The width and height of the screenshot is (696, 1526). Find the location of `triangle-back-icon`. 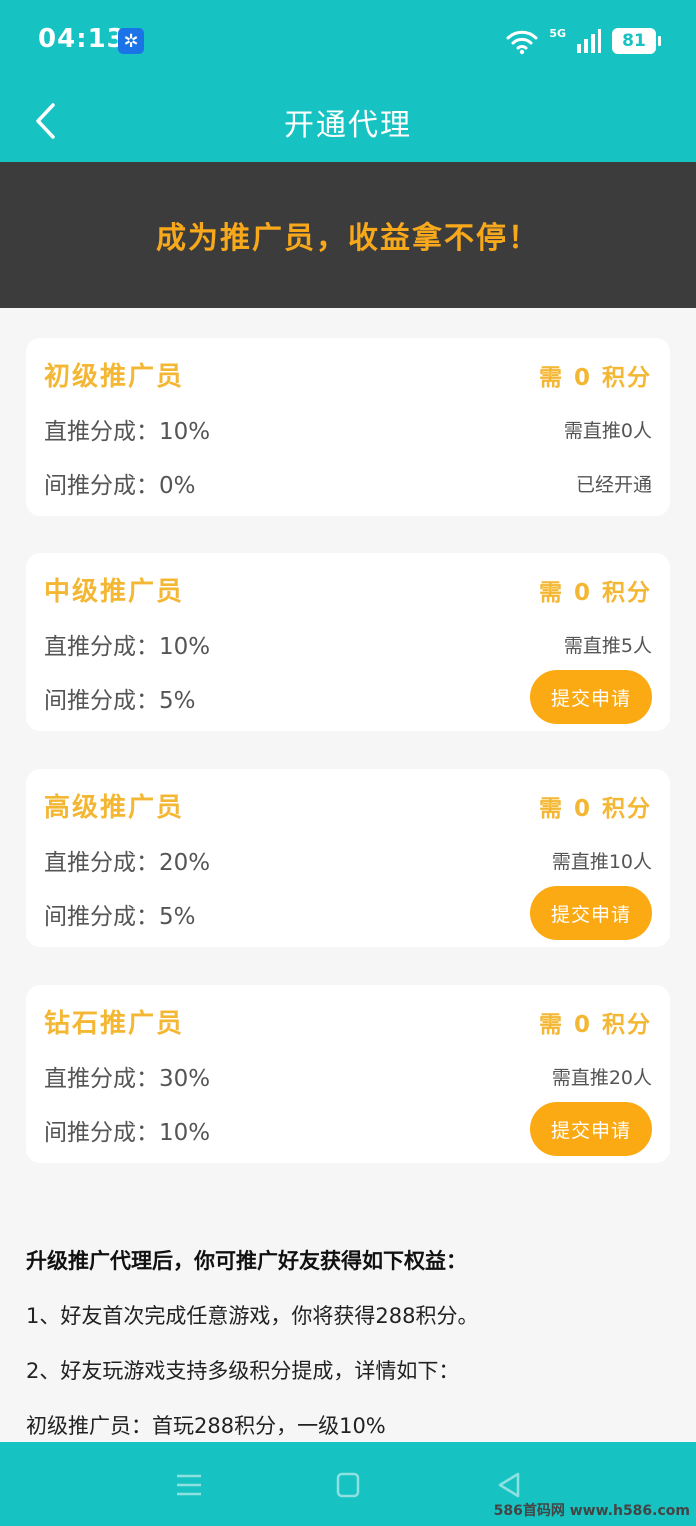

triangle-back-icon is located at coordinates (509, 1485).